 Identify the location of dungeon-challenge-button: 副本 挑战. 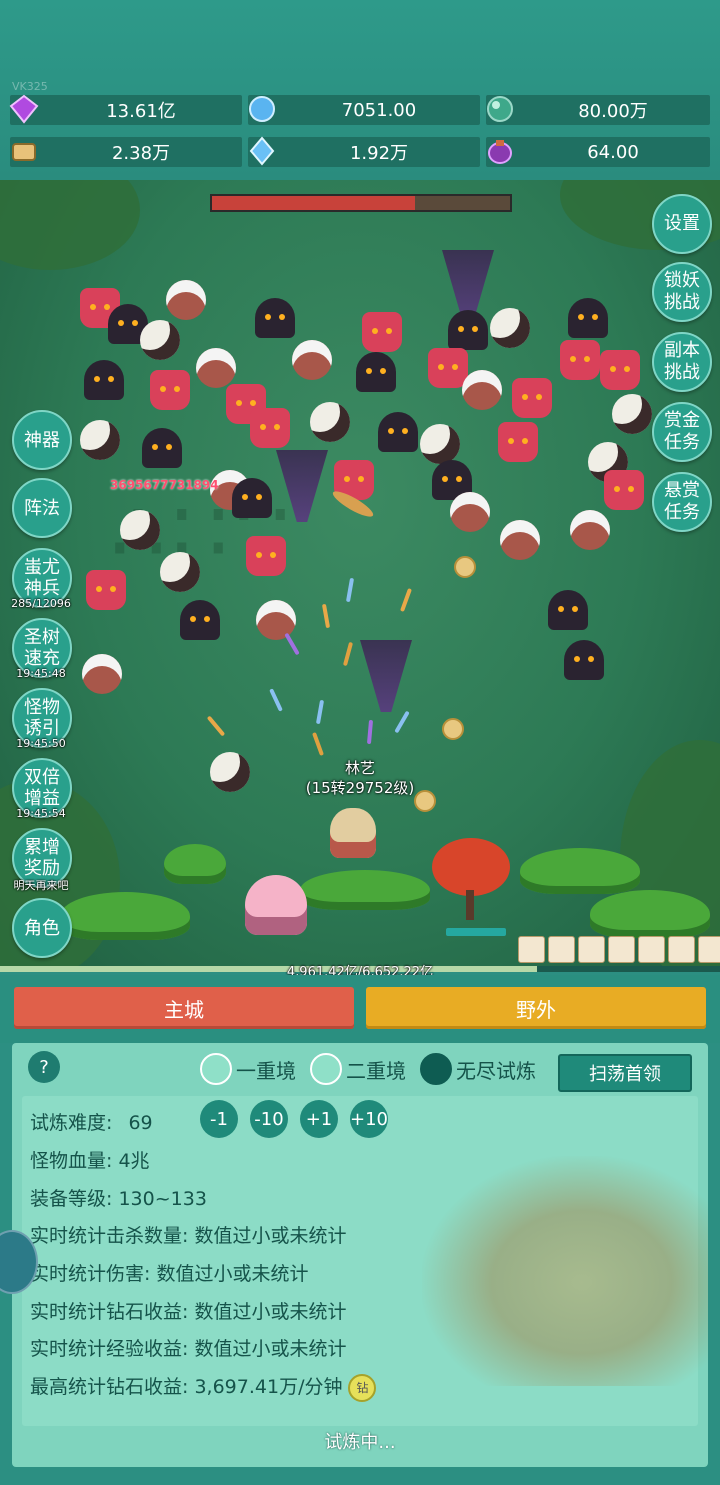
(682, 362).